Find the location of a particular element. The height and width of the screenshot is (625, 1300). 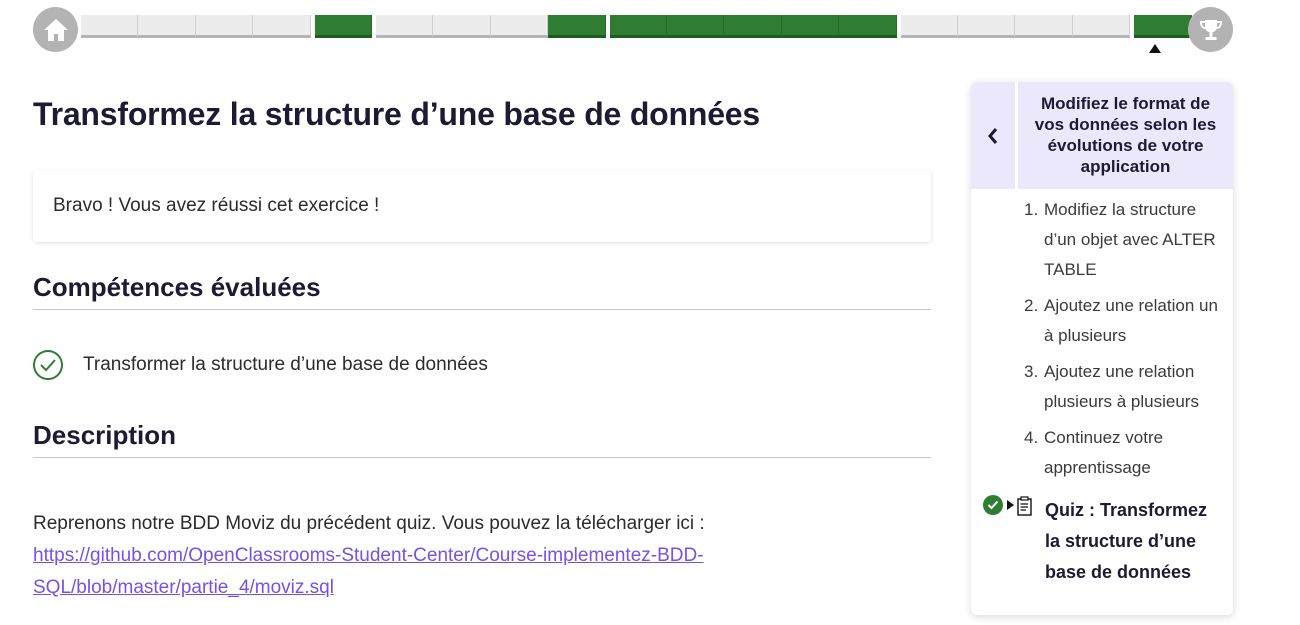

current-pointer-icon is located at coordinates (1010, 505).